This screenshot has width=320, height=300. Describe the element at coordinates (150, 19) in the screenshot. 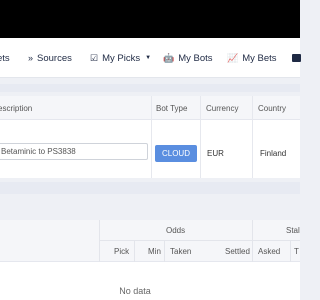

I see `top-black-bar` at that location.